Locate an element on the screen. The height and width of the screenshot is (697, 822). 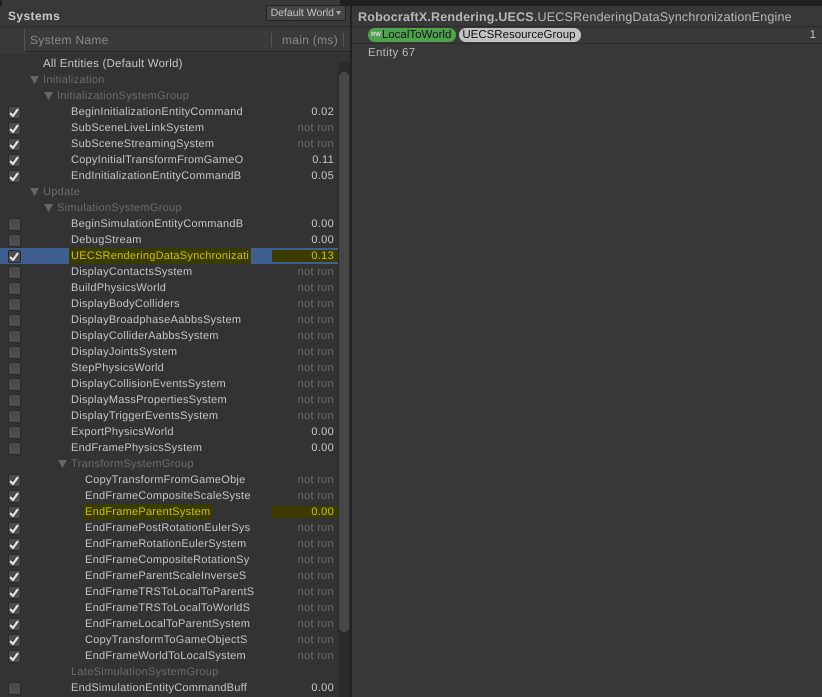
system-name: BeginInitializationEntityCommand is located at coordinates (157, 112).